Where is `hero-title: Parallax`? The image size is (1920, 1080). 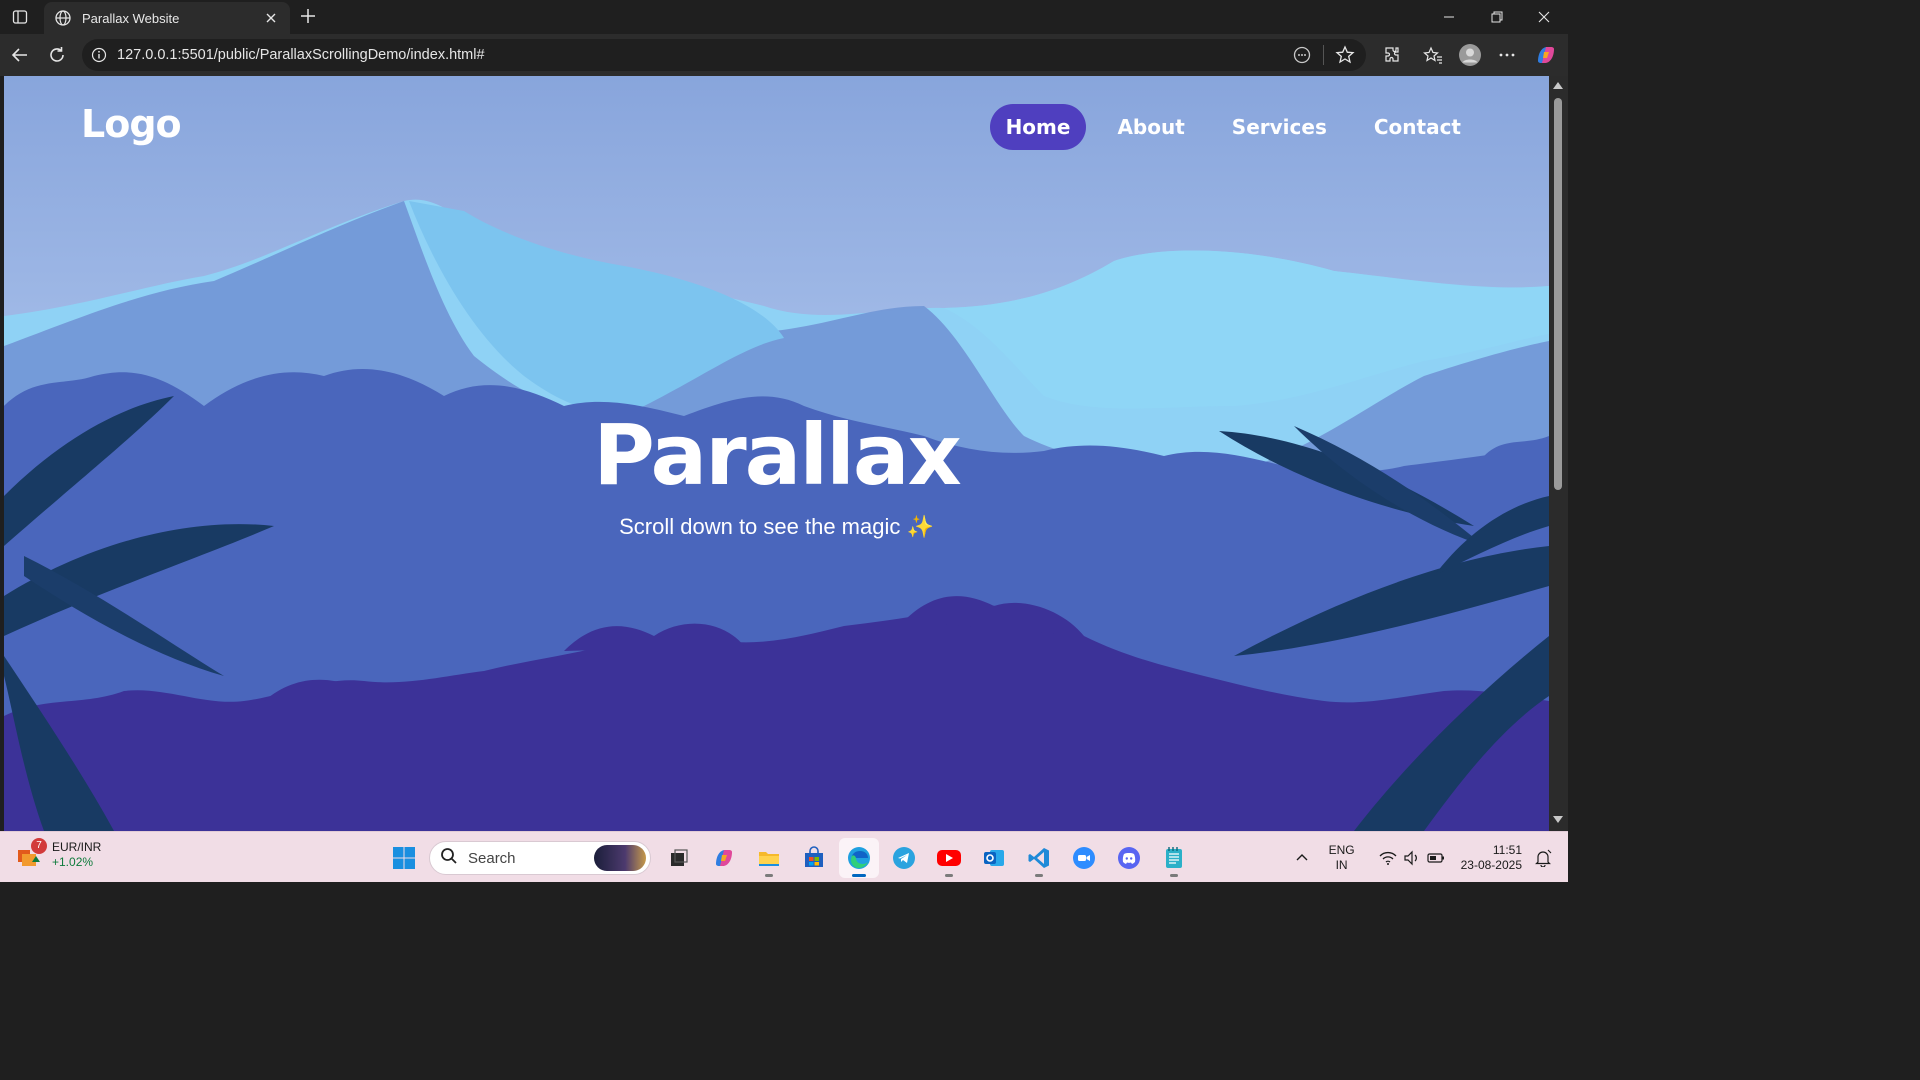 hero-title: Parallax is located at coordinates (777, 455).